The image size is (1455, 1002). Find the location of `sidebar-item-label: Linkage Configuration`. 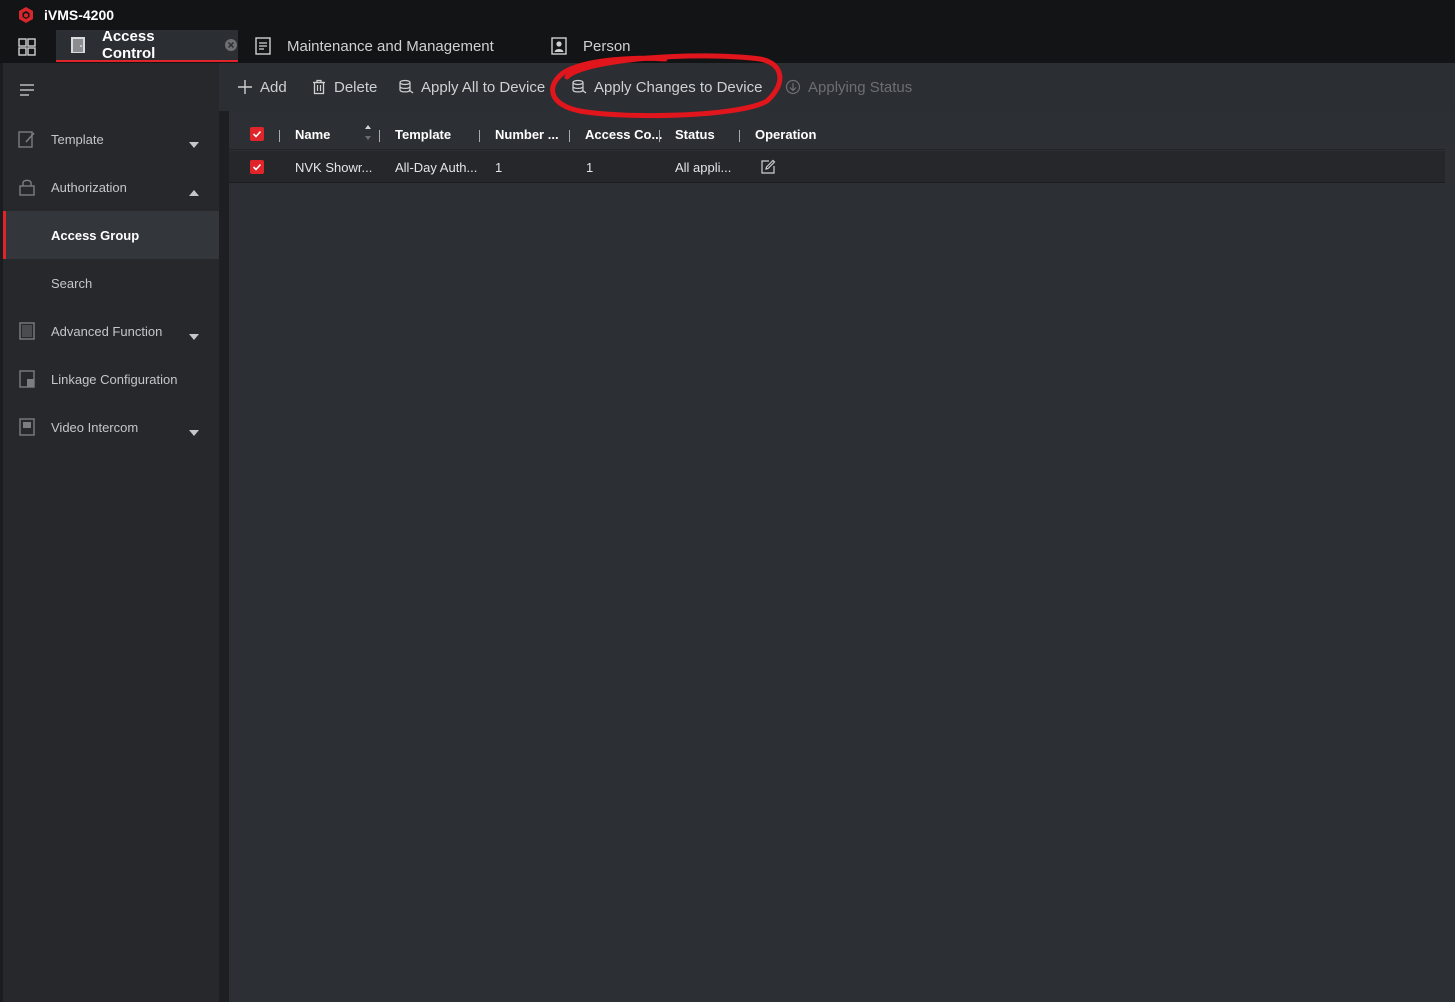

sidebar-item-label: Linkage Configuration is located at coordinates (114, 379).